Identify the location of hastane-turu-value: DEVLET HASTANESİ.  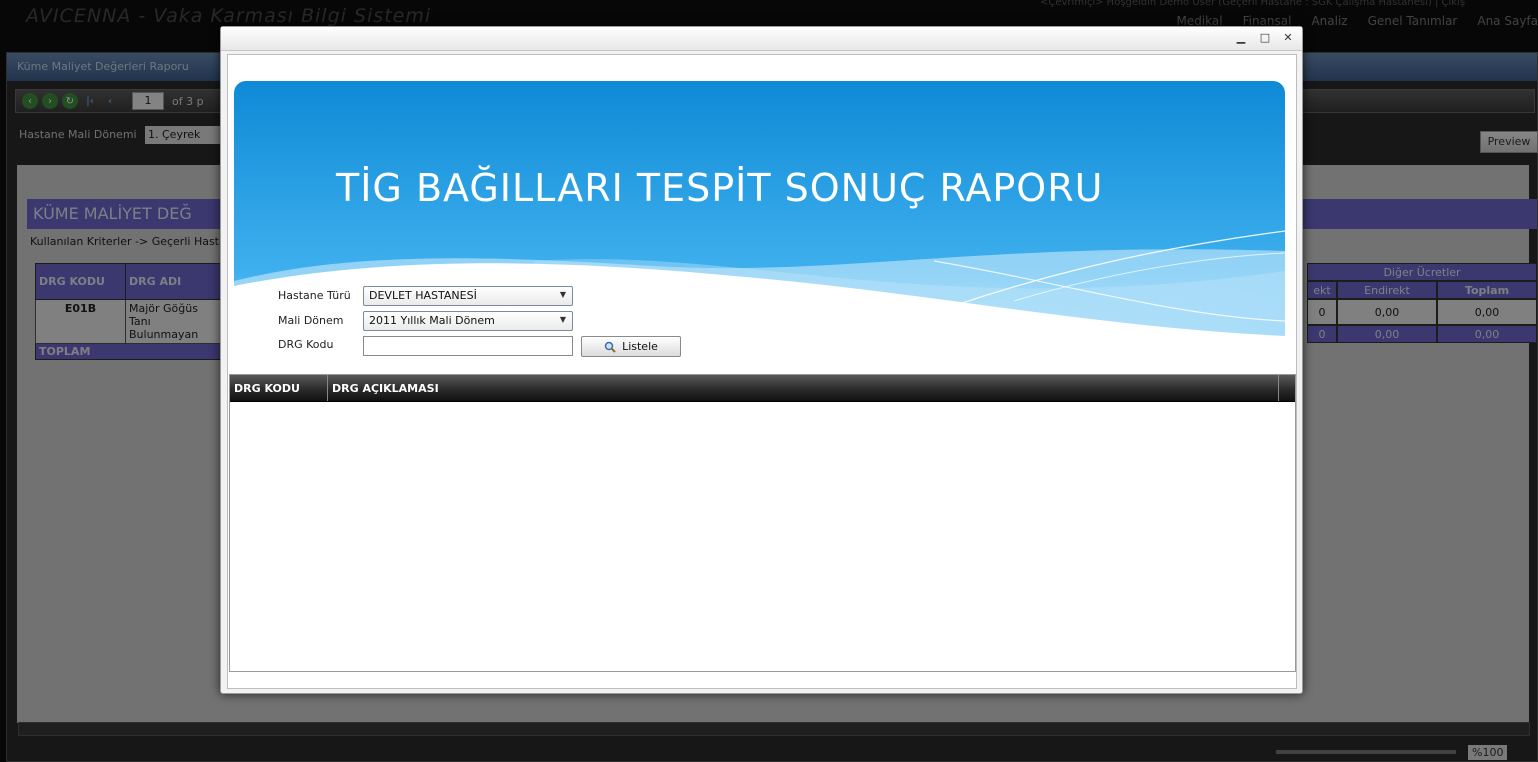
(423, 295).